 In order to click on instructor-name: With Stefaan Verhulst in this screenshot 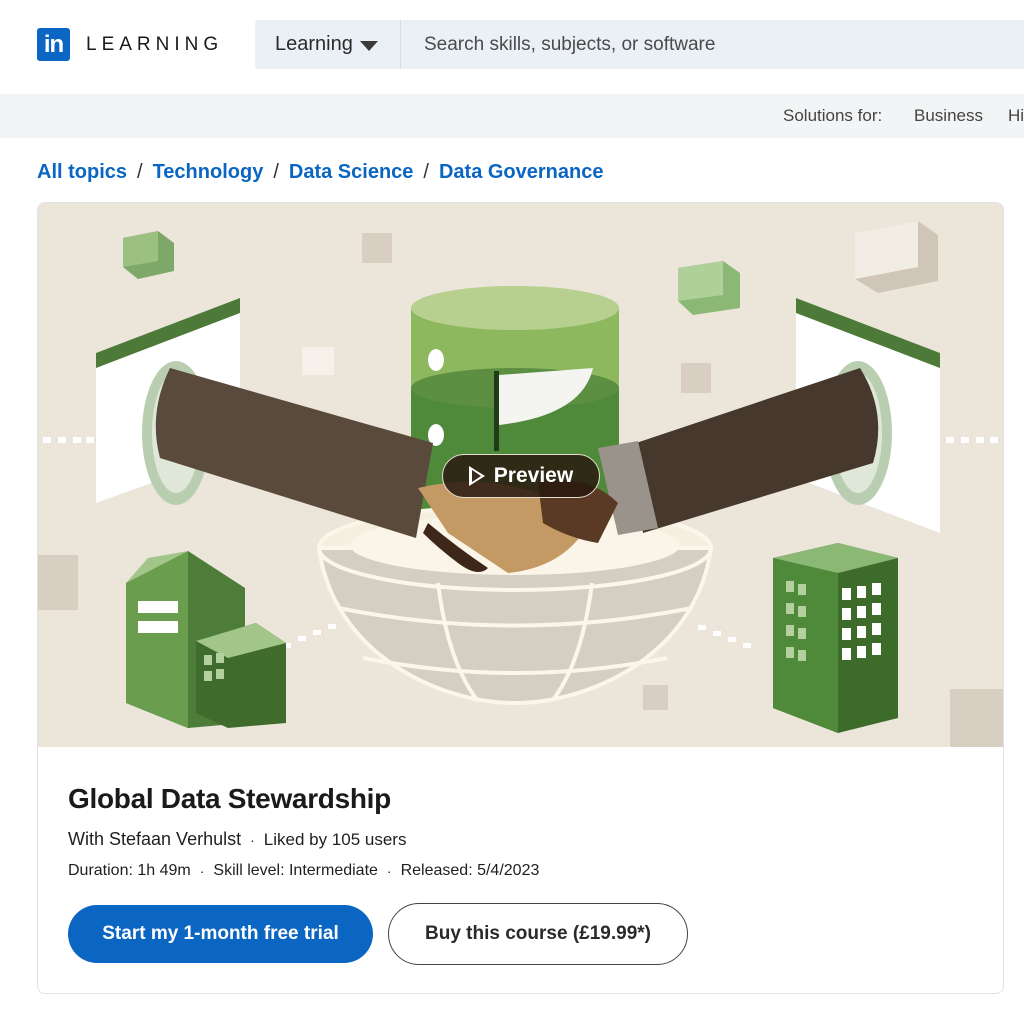, I will do `click(154, 839)`.